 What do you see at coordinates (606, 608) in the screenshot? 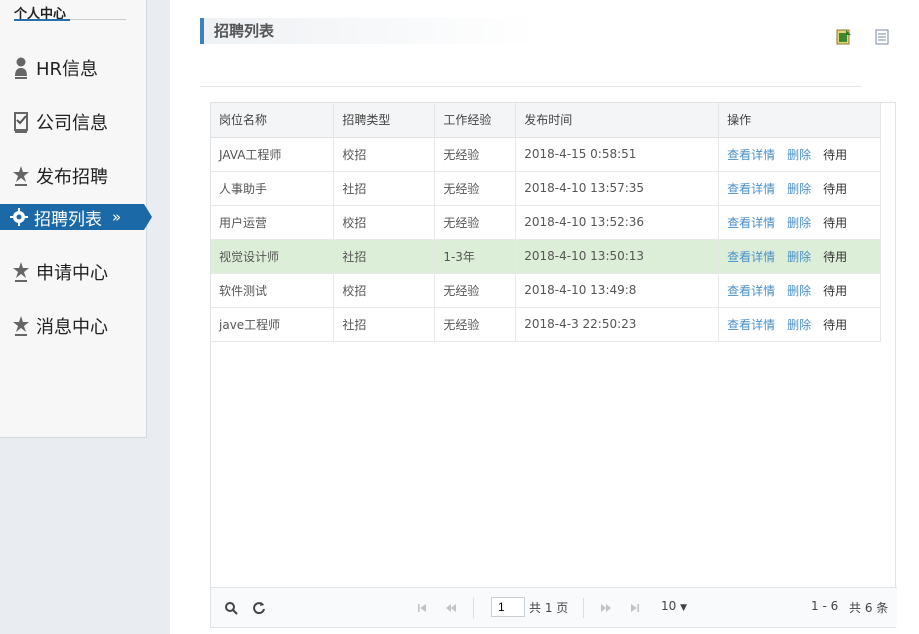
I see `next-page-icon` at bounding box center [606, 608].